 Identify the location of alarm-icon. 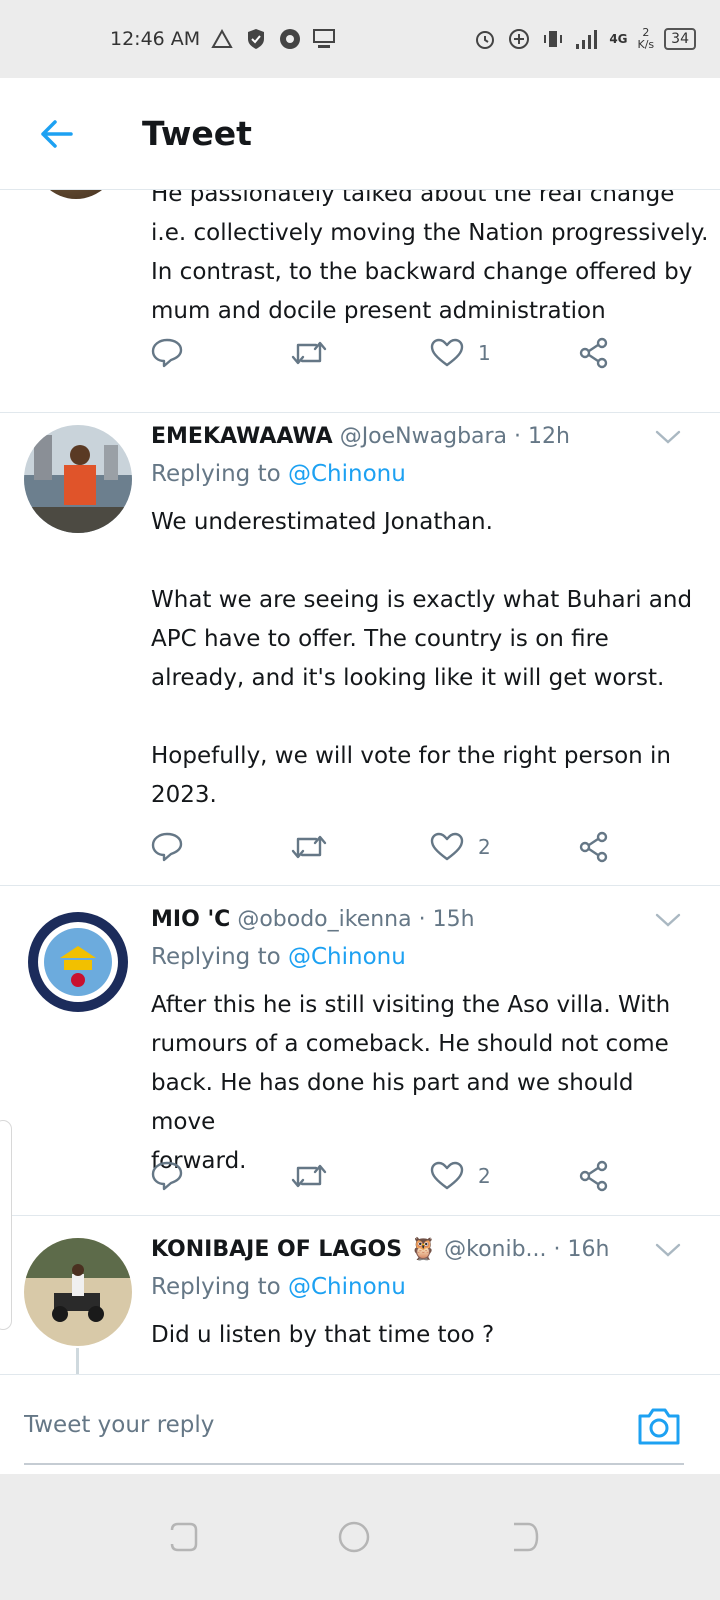
(485, 39).